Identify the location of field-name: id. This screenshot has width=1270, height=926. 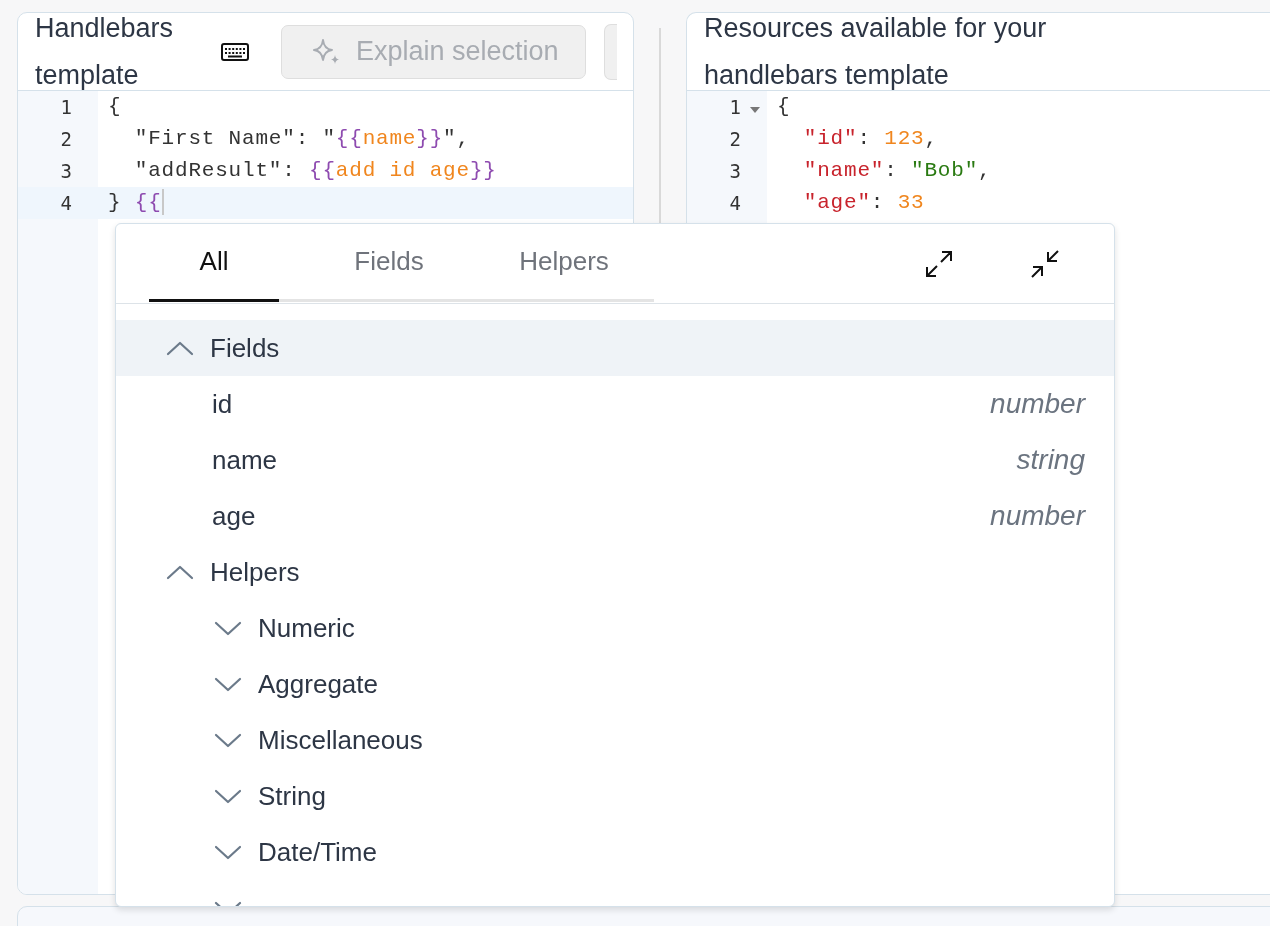
(222, 404).